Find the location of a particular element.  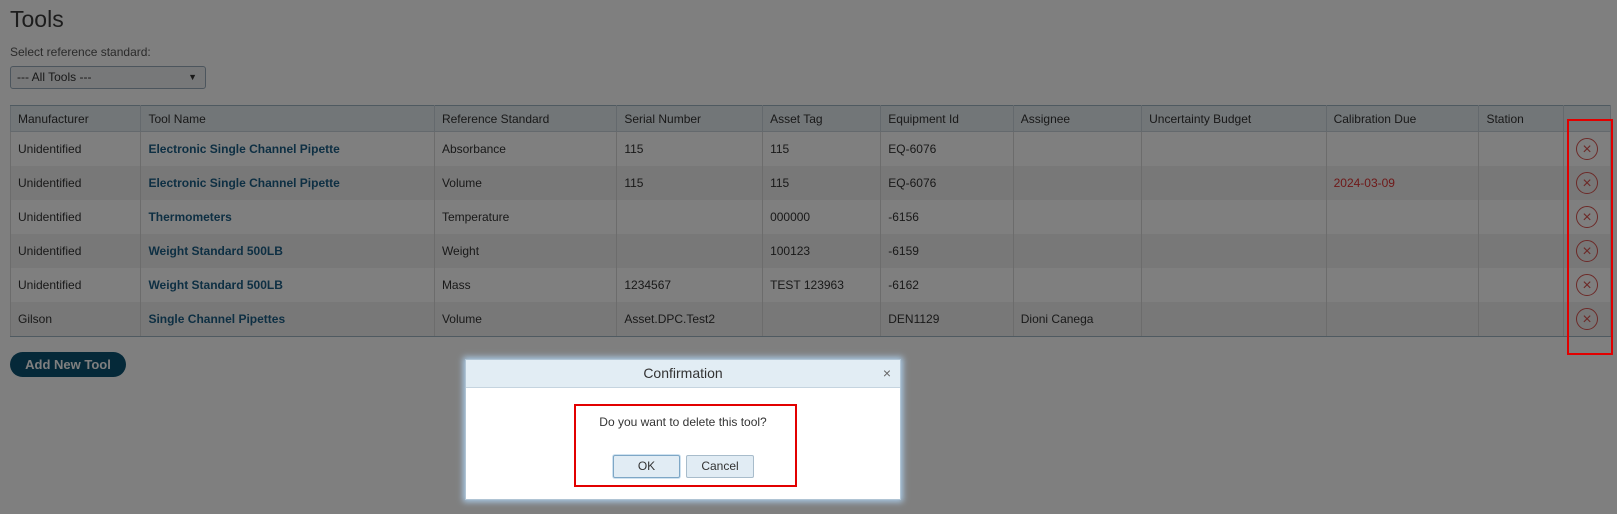

close-icon: × is located at coordinates (887, 373).